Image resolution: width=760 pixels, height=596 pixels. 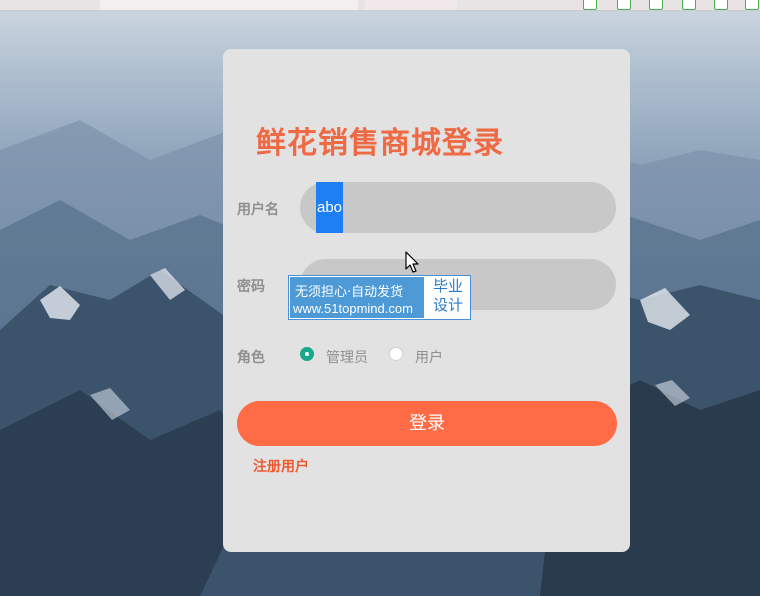 I want to click on watermark-badge-line1: 毕业, so click(x=447, y=286).